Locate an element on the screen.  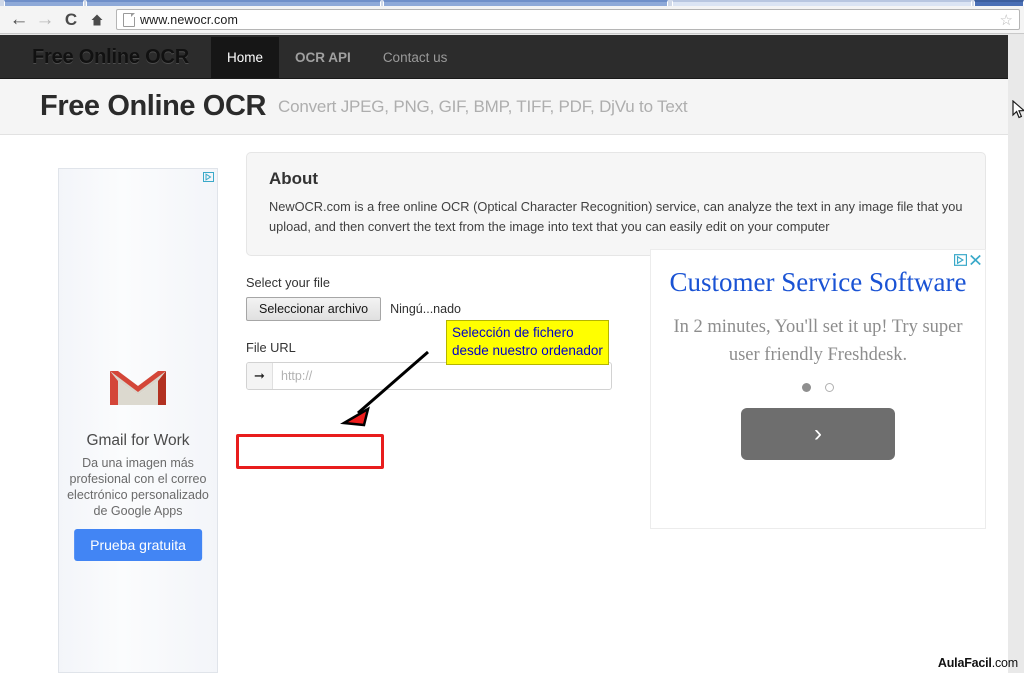
reload-icon: C is located at coordinates (71, 20).